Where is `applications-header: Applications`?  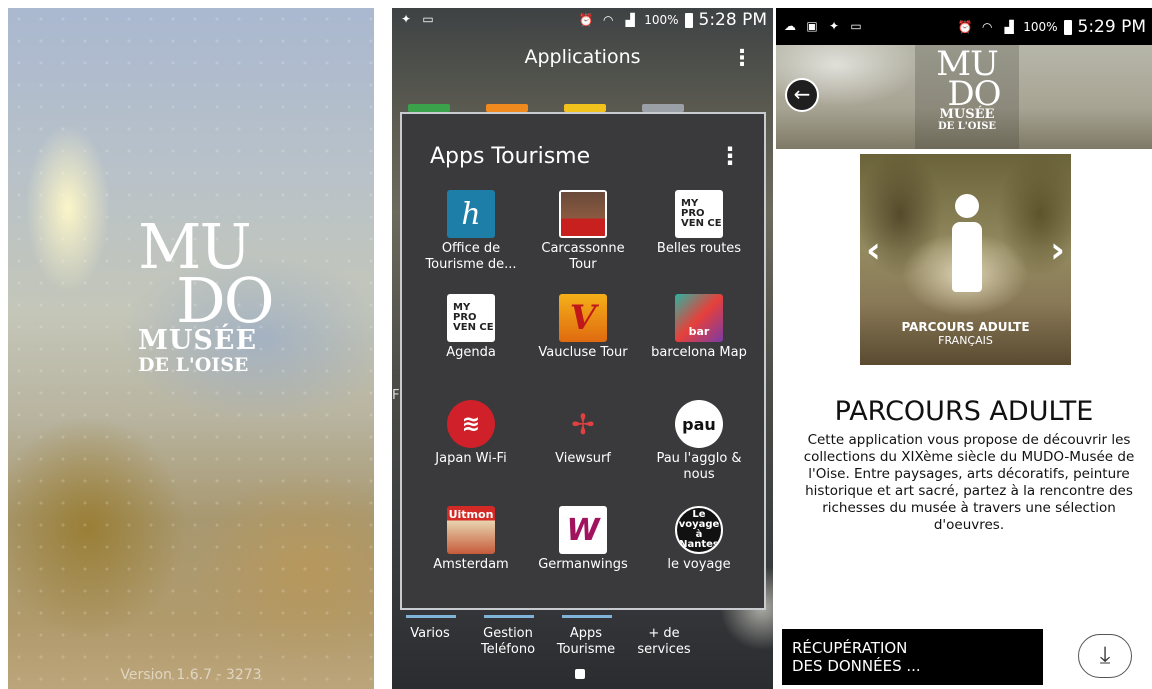 applications-header: Applications is located at coordinates (582, 57).